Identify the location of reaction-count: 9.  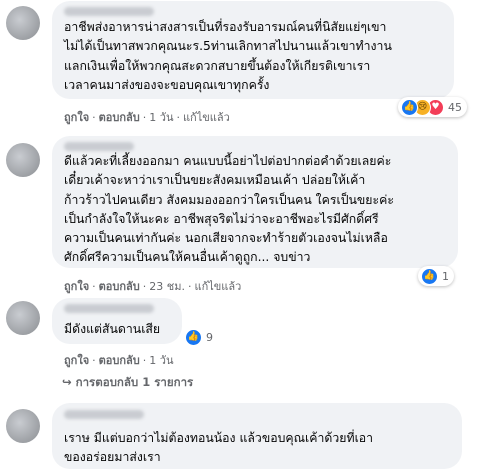
(209, 337).